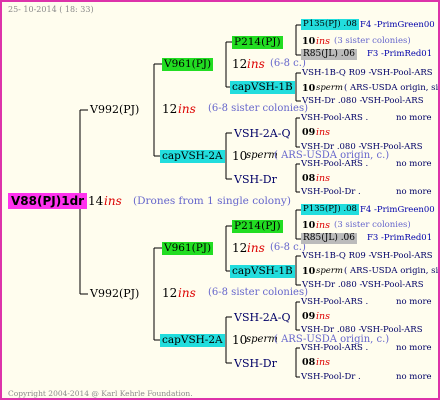 The width and height of the screenshot is (440, 400). What do you see at coordinates (96, 201) in the screenshot?
I see `root-generation-number: 14` at bounding box center [96, 201].